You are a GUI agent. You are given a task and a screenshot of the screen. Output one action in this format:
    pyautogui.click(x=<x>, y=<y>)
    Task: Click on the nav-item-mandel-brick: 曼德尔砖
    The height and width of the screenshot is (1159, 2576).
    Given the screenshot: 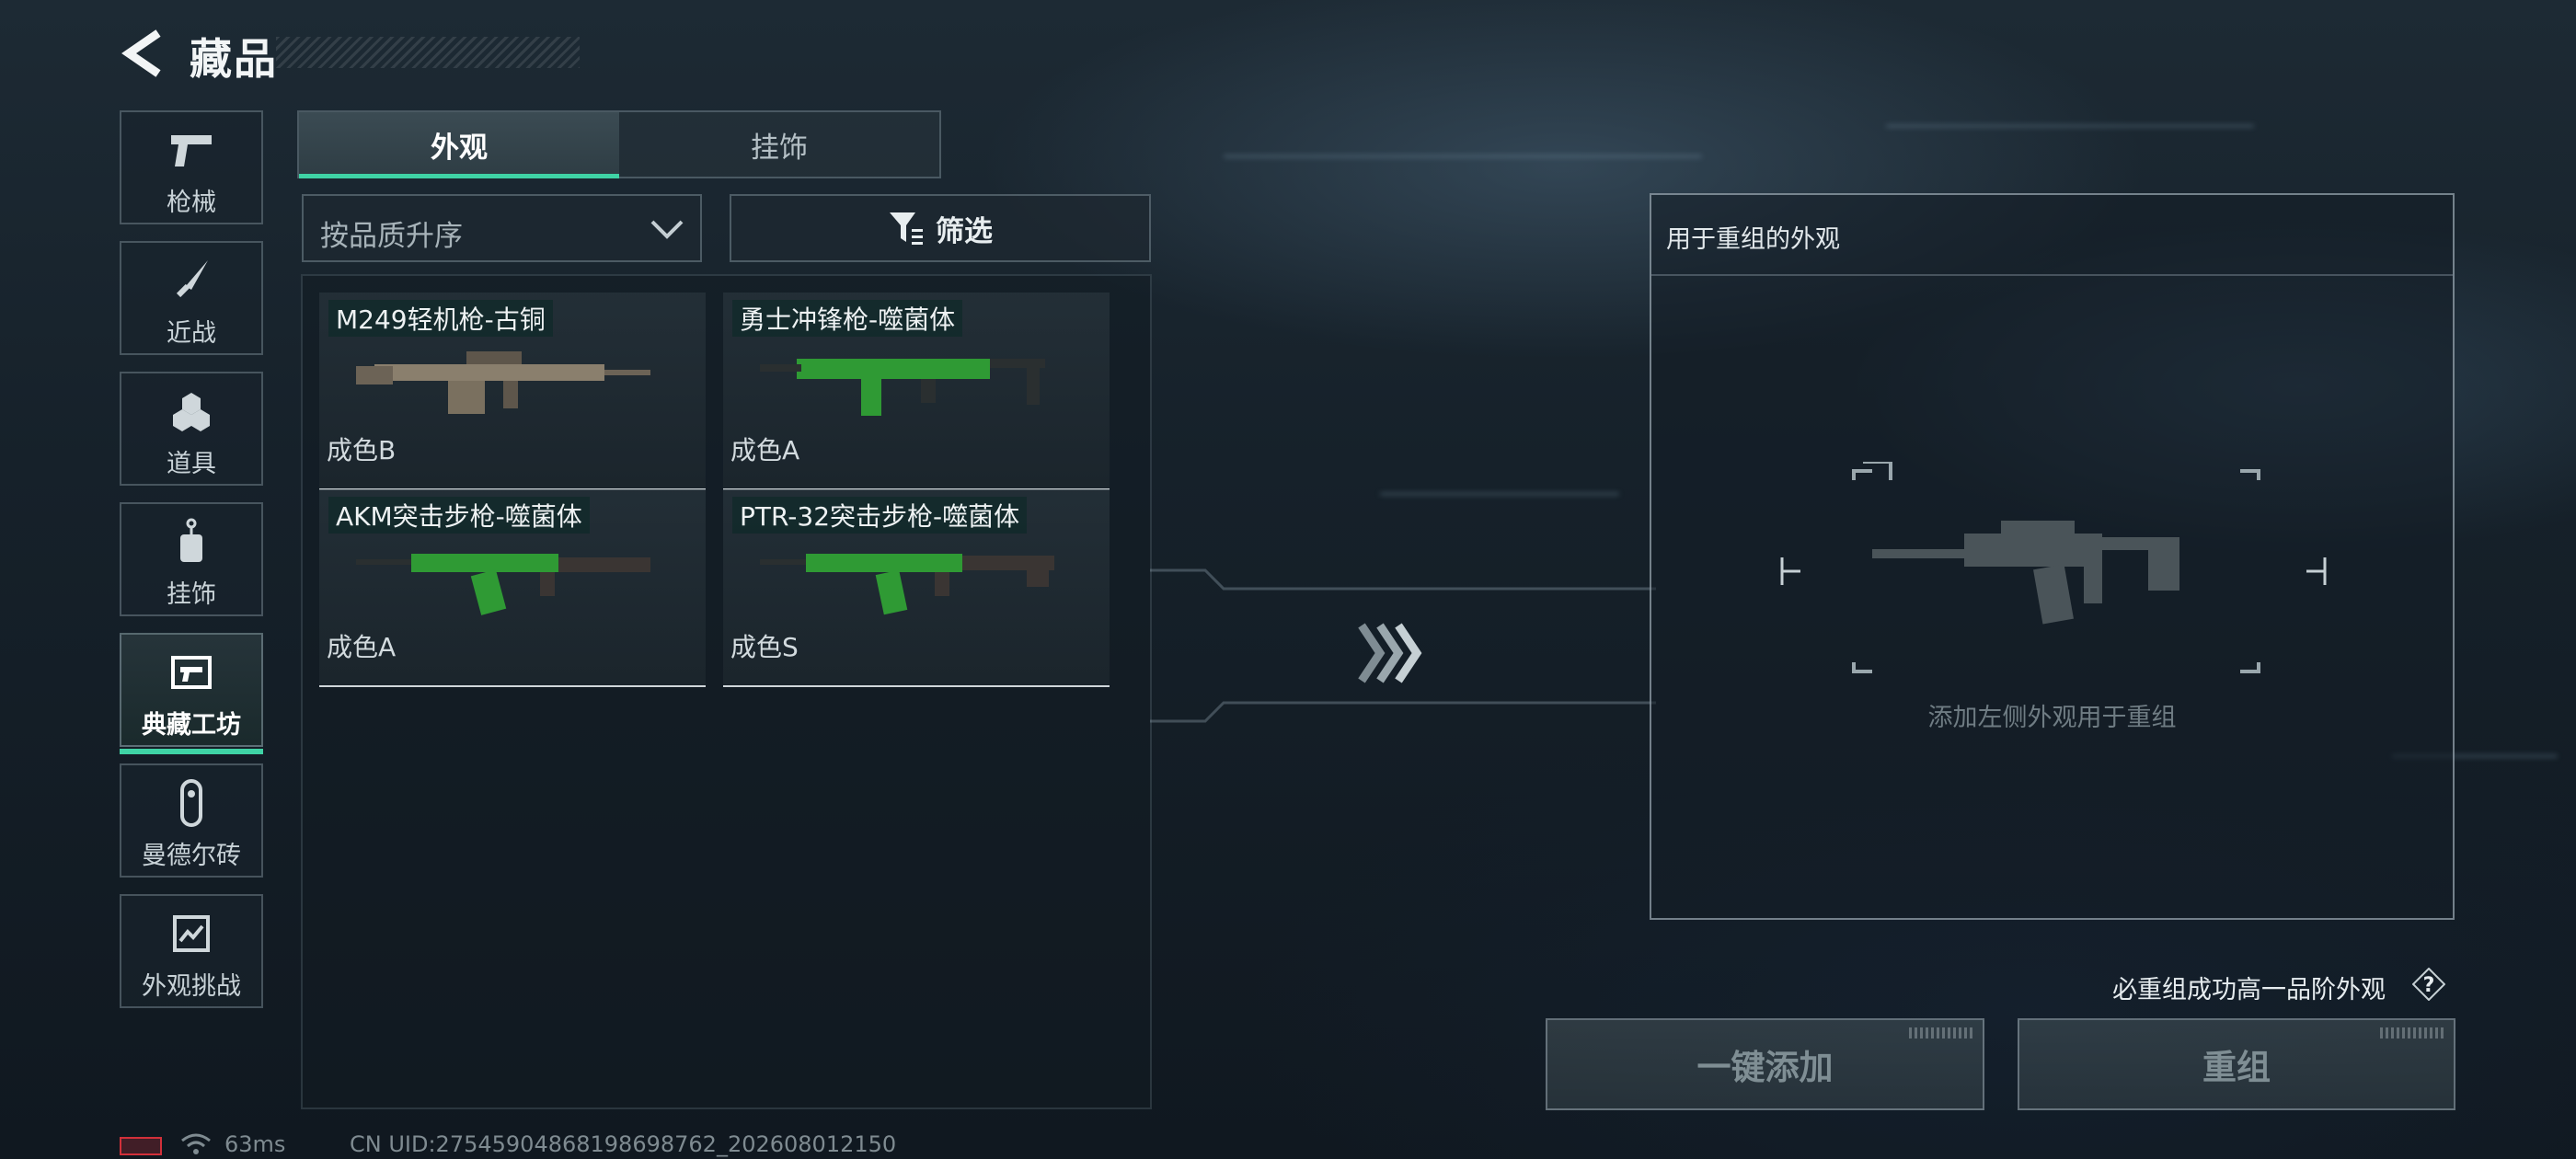 What is the action you would take?
    pyautogui.click(x=191, y=820)
    